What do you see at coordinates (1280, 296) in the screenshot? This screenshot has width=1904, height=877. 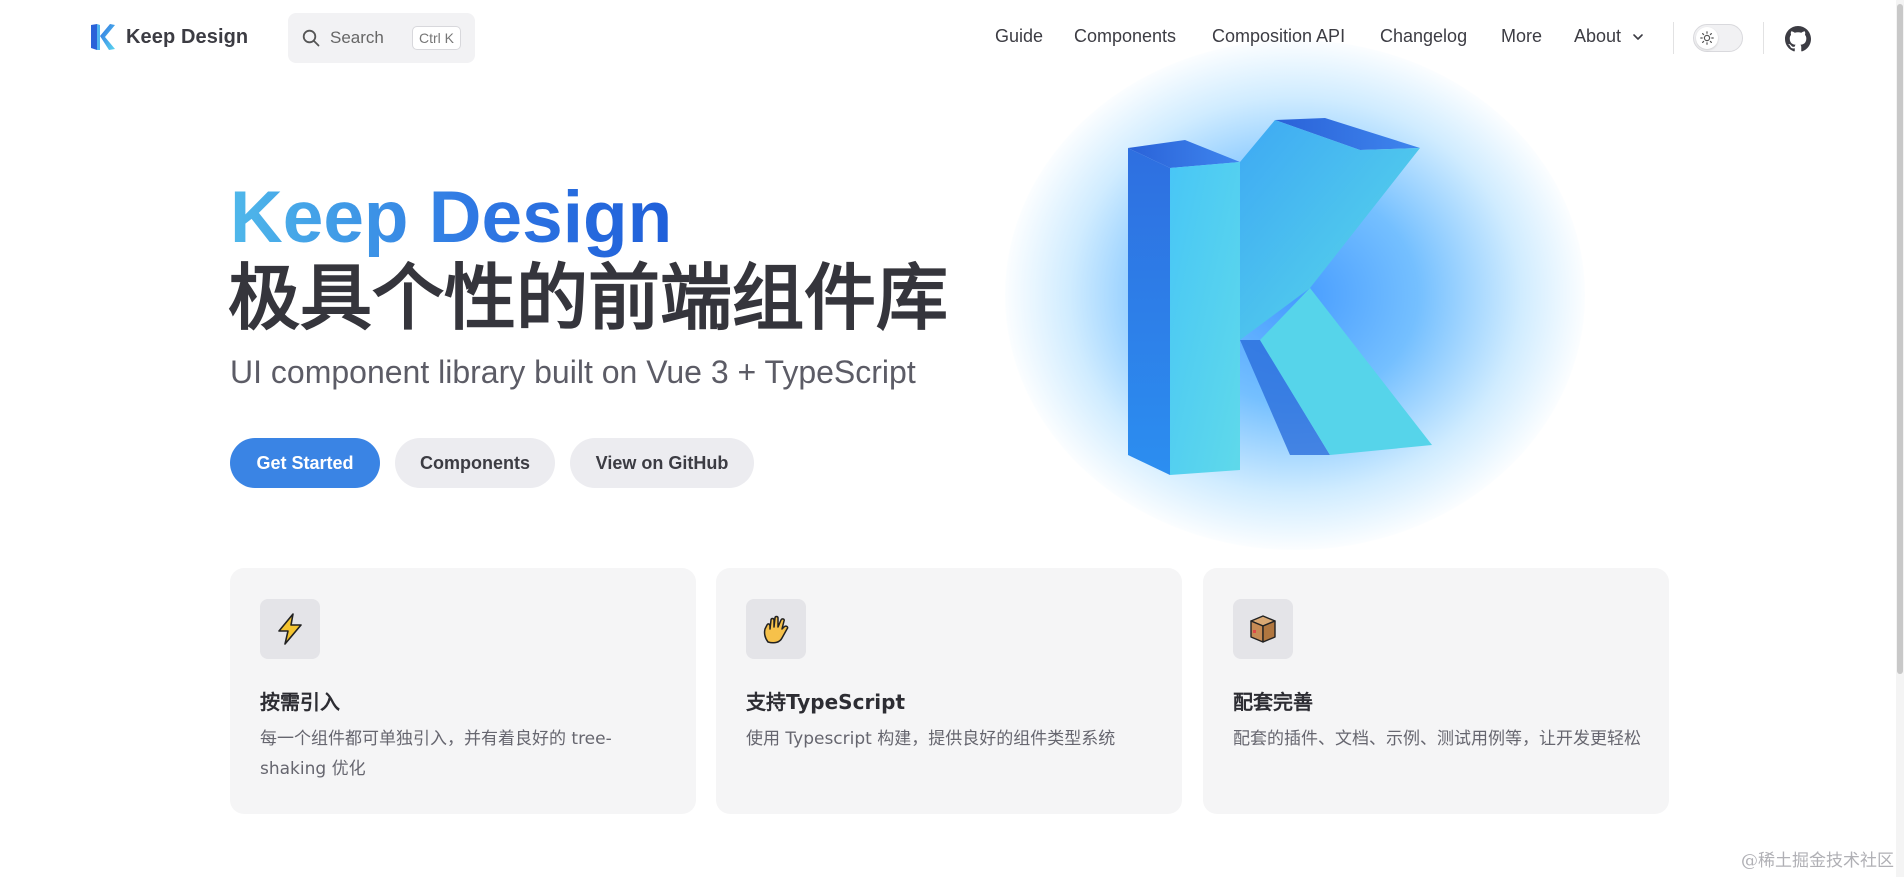 I see `hero-k-logo-image` at bounding box center [1280, 296].